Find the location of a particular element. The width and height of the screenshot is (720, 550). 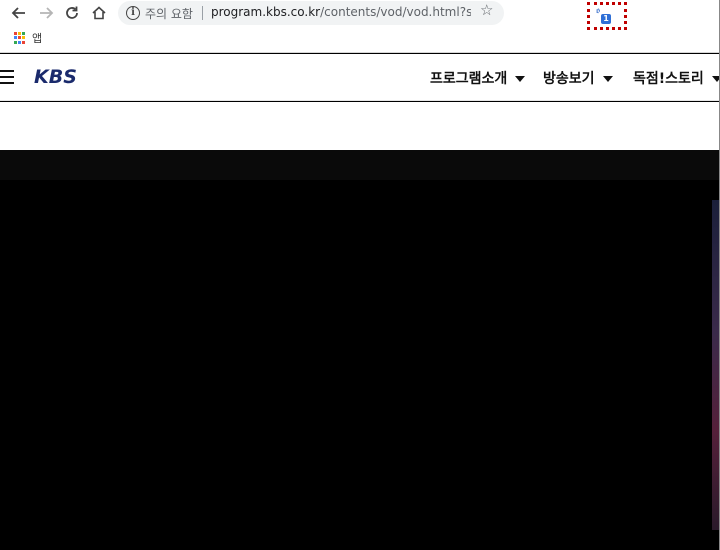

menu-label: 방송보기 is located at coordinates (569, 79).